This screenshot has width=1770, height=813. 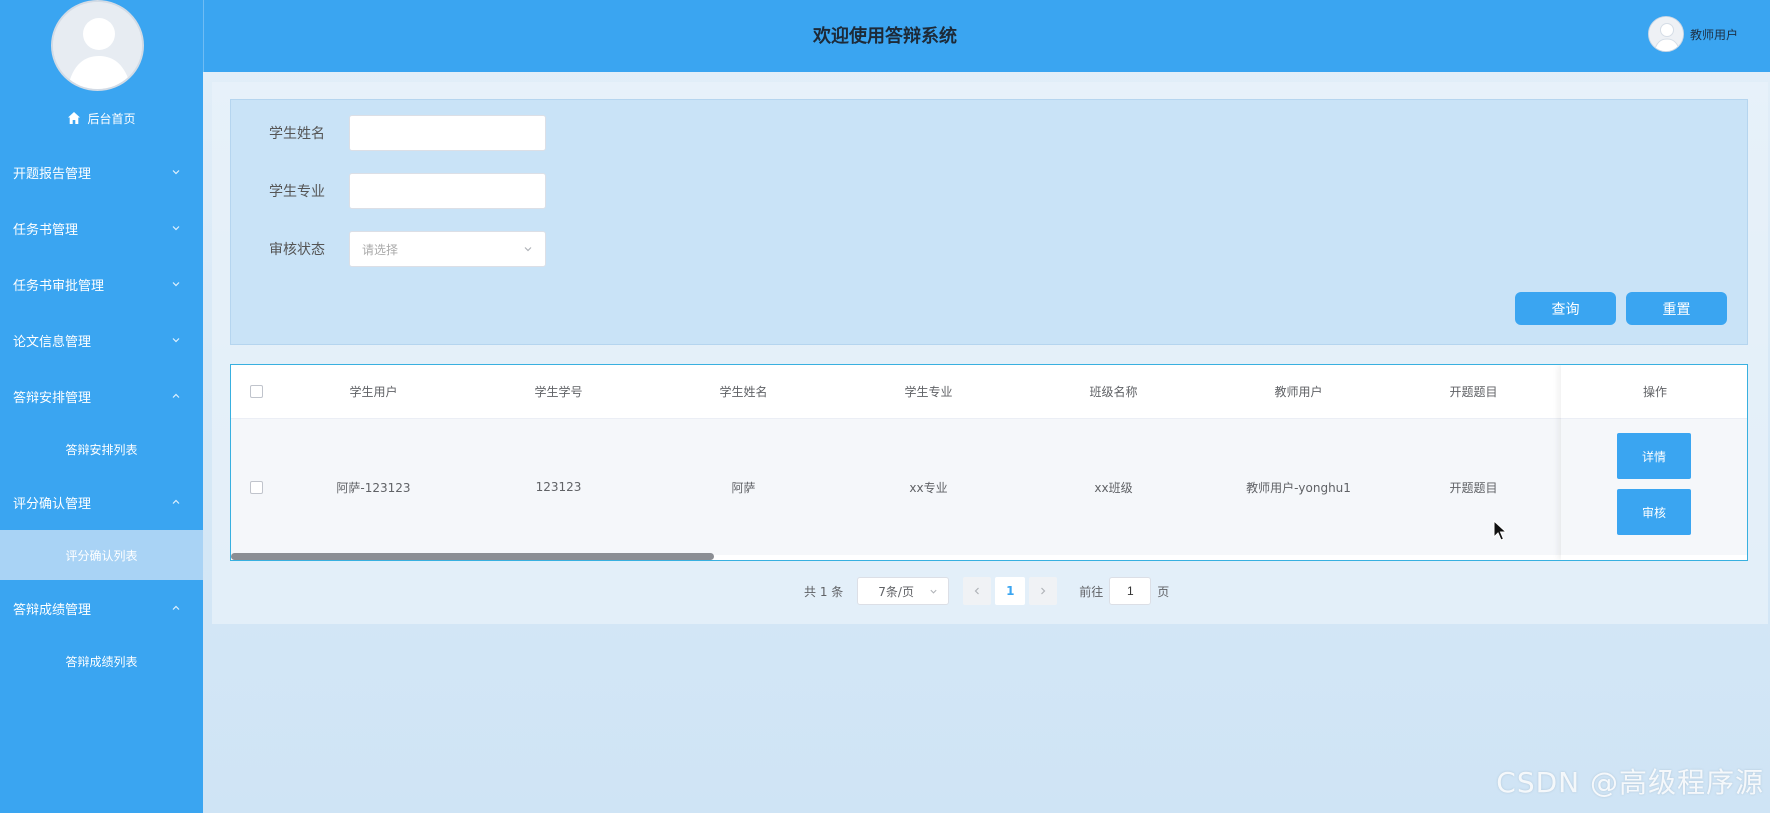 I want to click on user-menu: 教师用户, so click(x=1692, y=34).